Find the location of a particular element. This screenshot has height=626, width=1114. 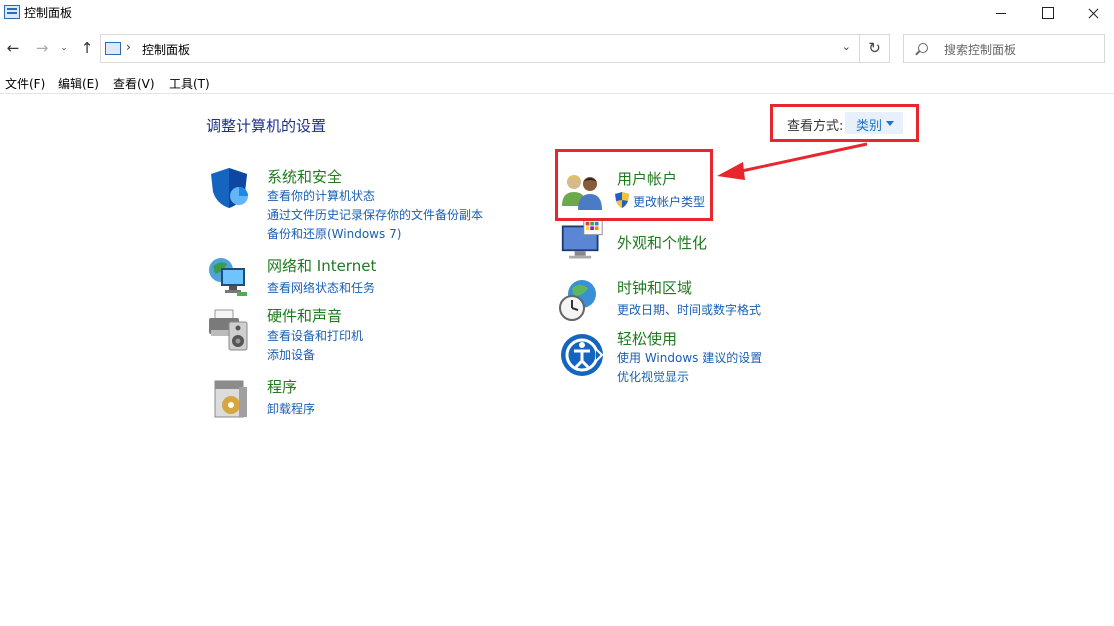

control-panel-small-icon is located at coordinates (113, 48).